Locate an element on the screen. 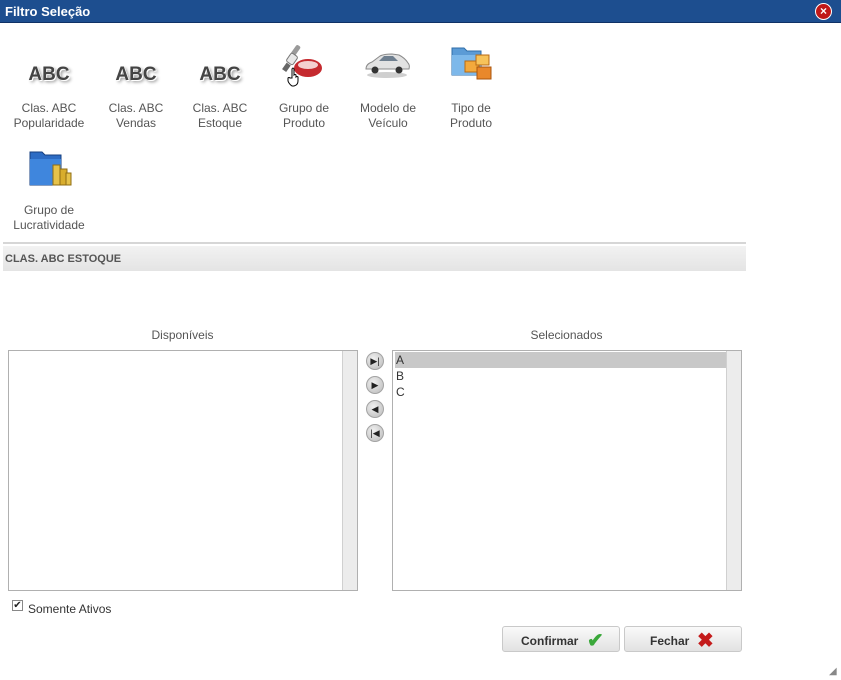  section-header: CLAS. ABC ESTOQUE is located at coordinates (374, 258).